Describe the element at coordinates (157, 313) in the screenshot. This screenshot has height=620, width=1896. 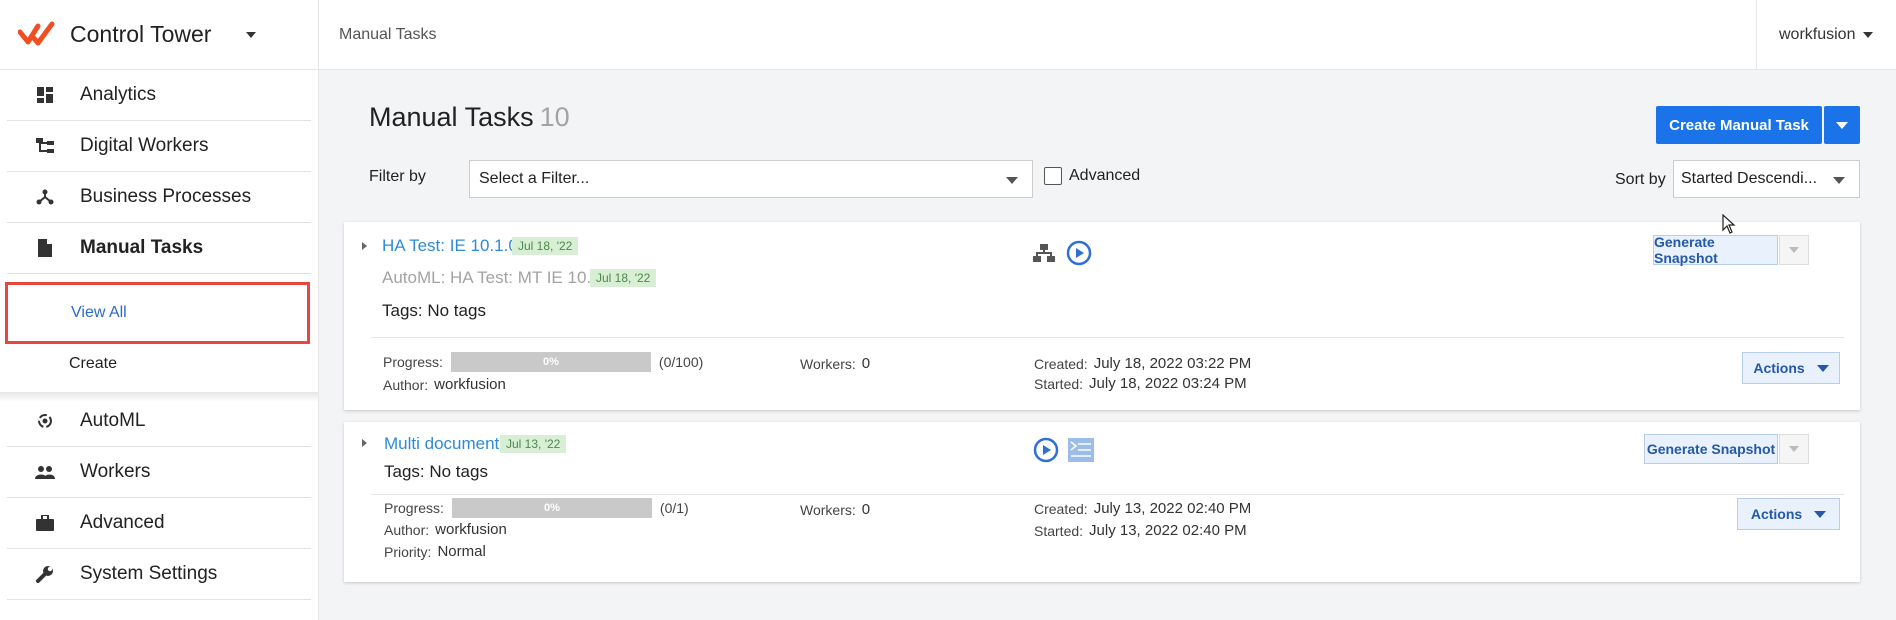
I see `sidebar-subitem-view-all: View All` at that location.